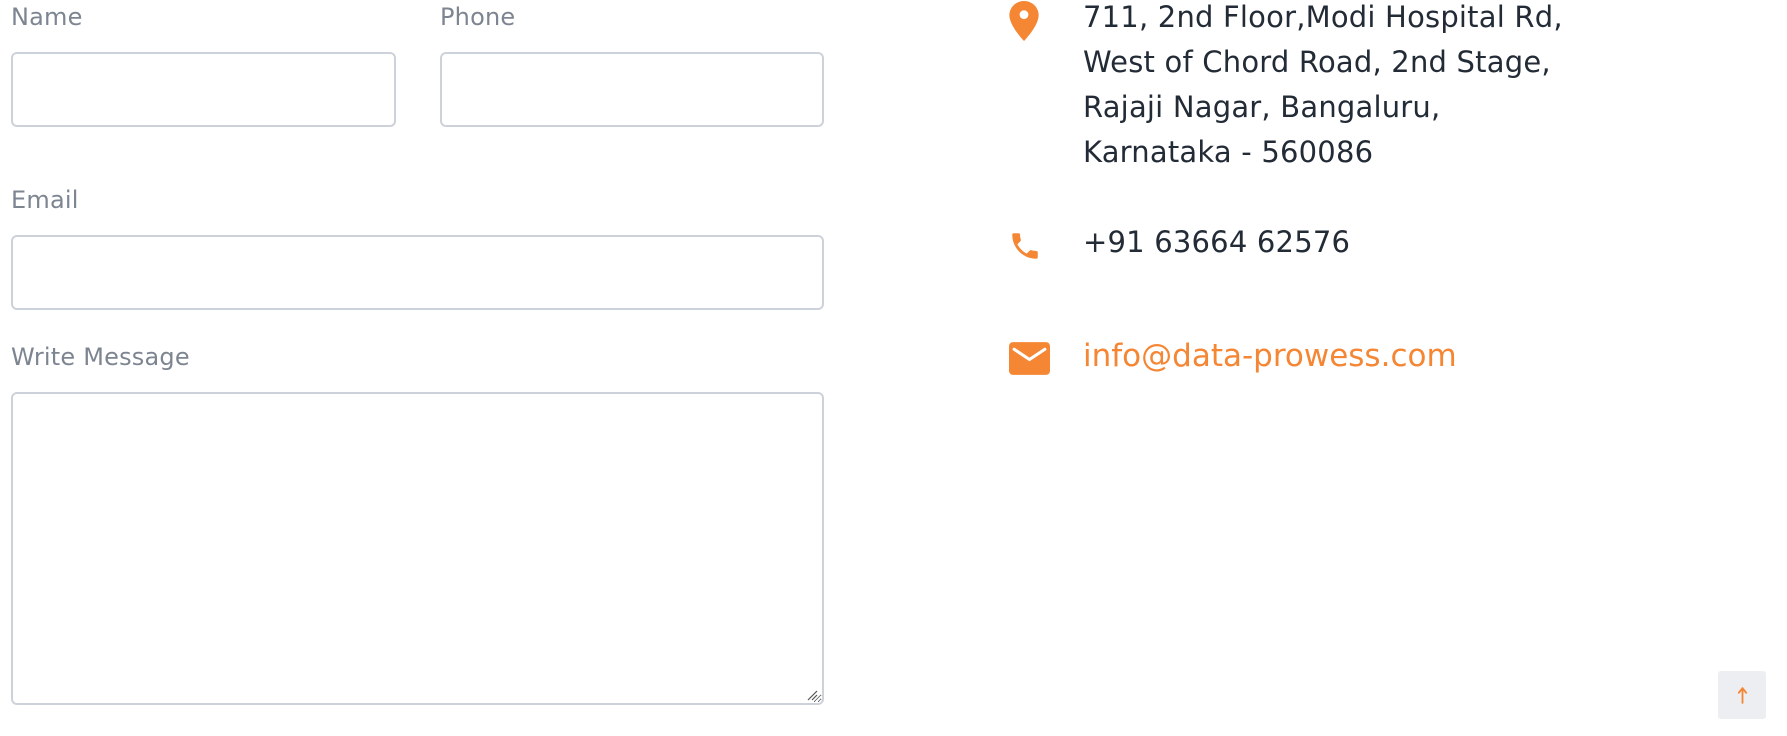 This screenshot has width=1787, height=736. I want to click on address-line: West of Chord Road, 2nd Stage,, so click(1317, 62).